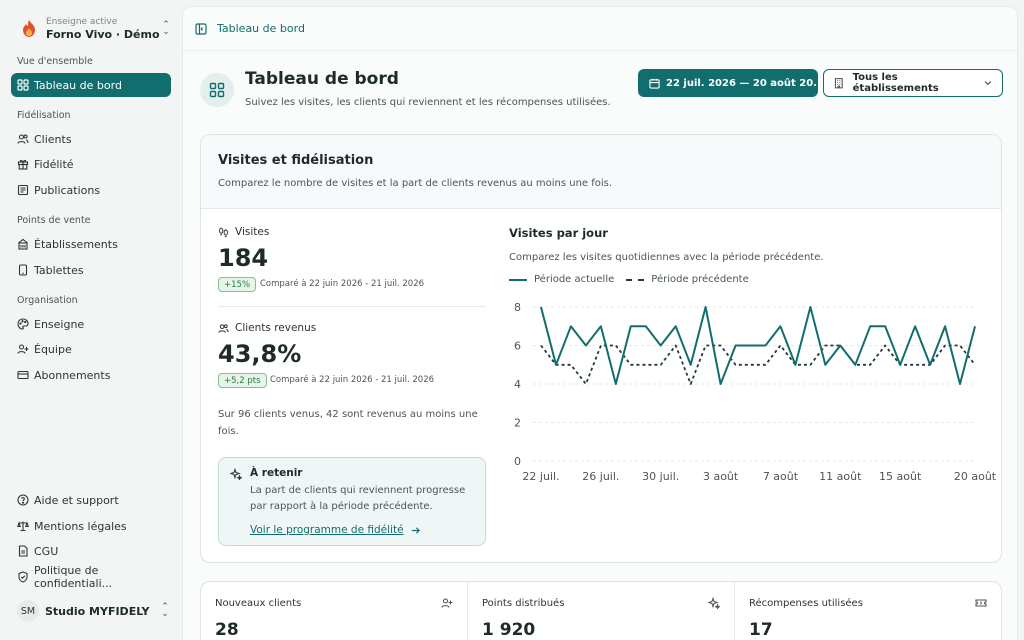 This screenshot has width=1024, height=640. Describe the element at coordinates (23, 324) in the screenshot. I see `palette-icon` at that location.